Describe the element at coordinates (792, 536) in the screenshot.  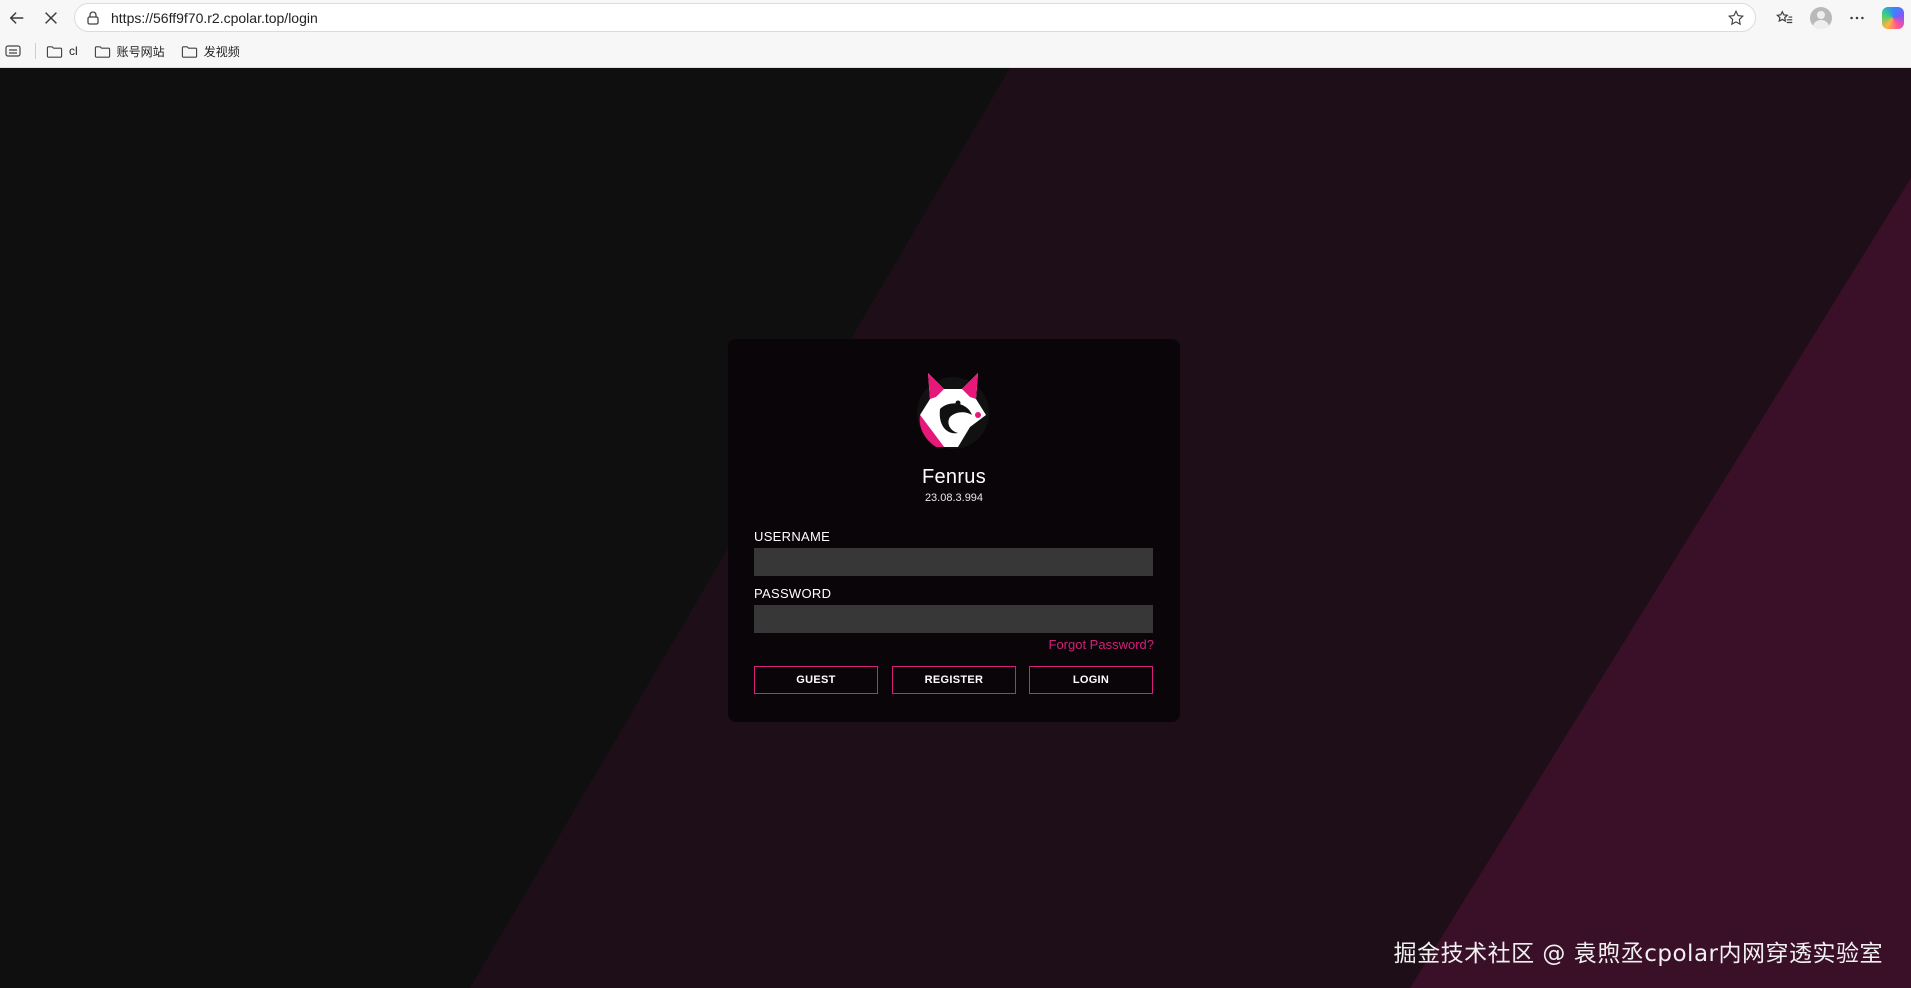
I see `username-label: USERNAME` at that location.